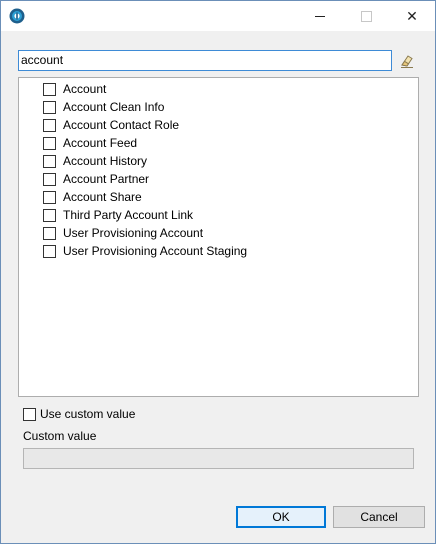 The image size is (436, 544). What do you see at coordinates (105, 161) in the screenshot?
I see `list-item-label: Account History` at bounding box center [105, 161].